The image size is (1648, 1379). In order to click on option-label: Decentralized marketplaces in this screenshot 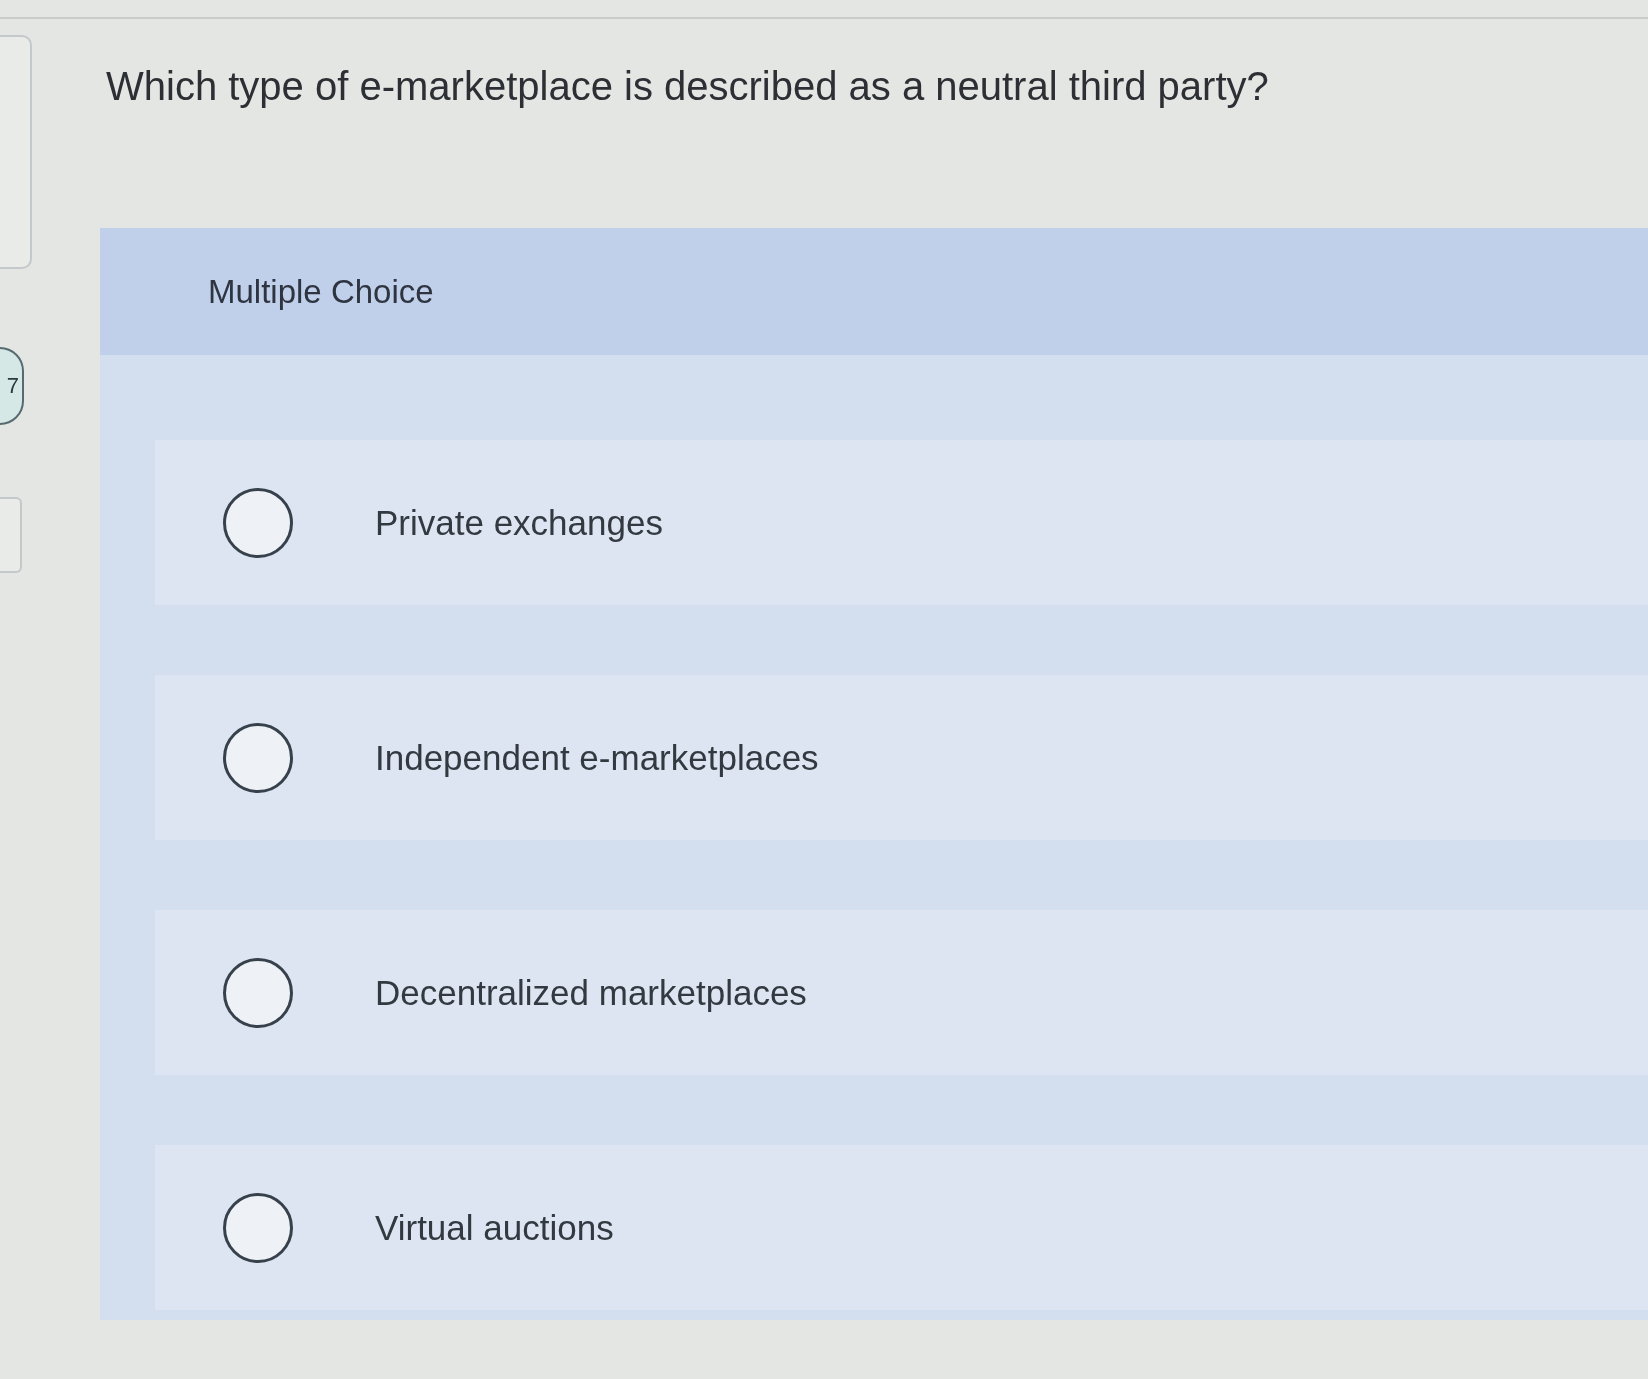, I will do `click(591, 992)`.